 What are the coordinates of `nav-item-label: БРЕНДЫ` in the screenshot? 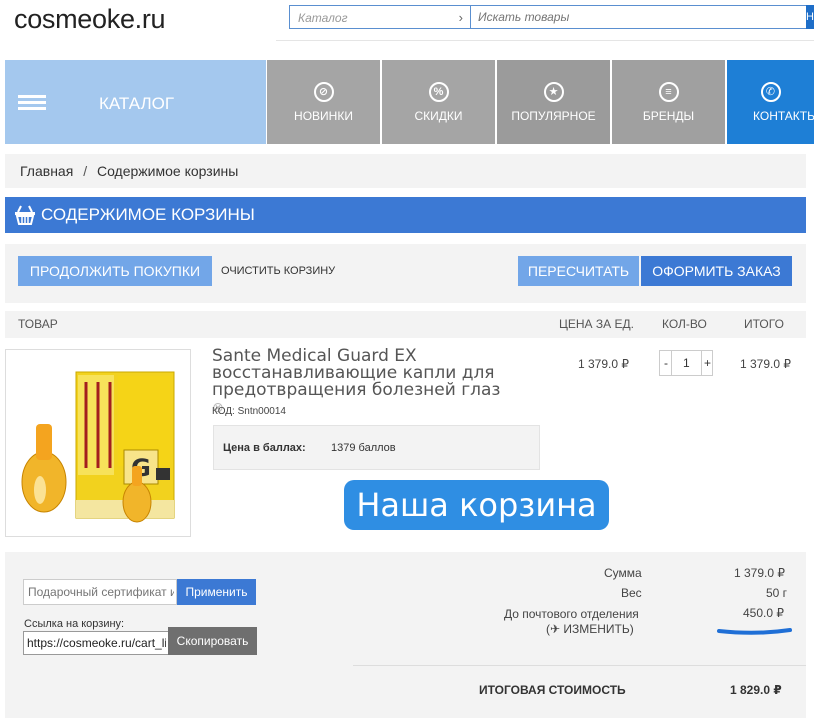 It's located at (668, 116).